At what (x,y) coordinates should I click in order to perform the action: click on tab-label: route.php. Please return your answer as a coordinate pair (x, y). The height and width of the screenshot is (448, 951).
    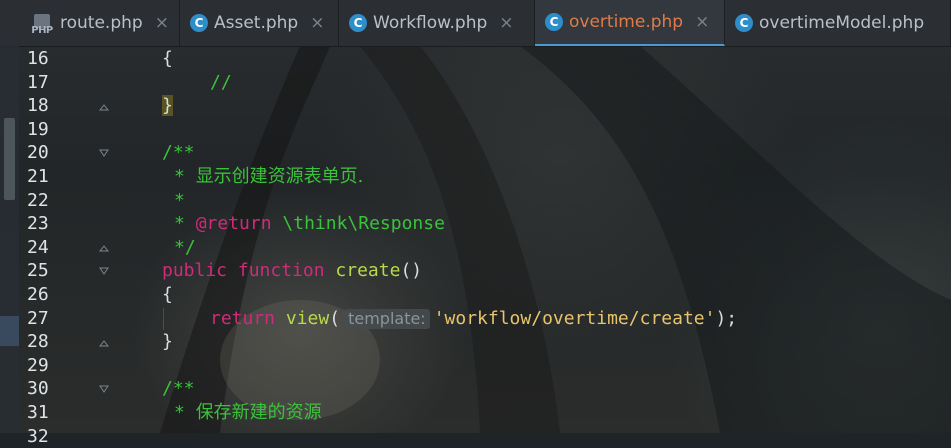
    Looking at the image, I should click on (101, 23).